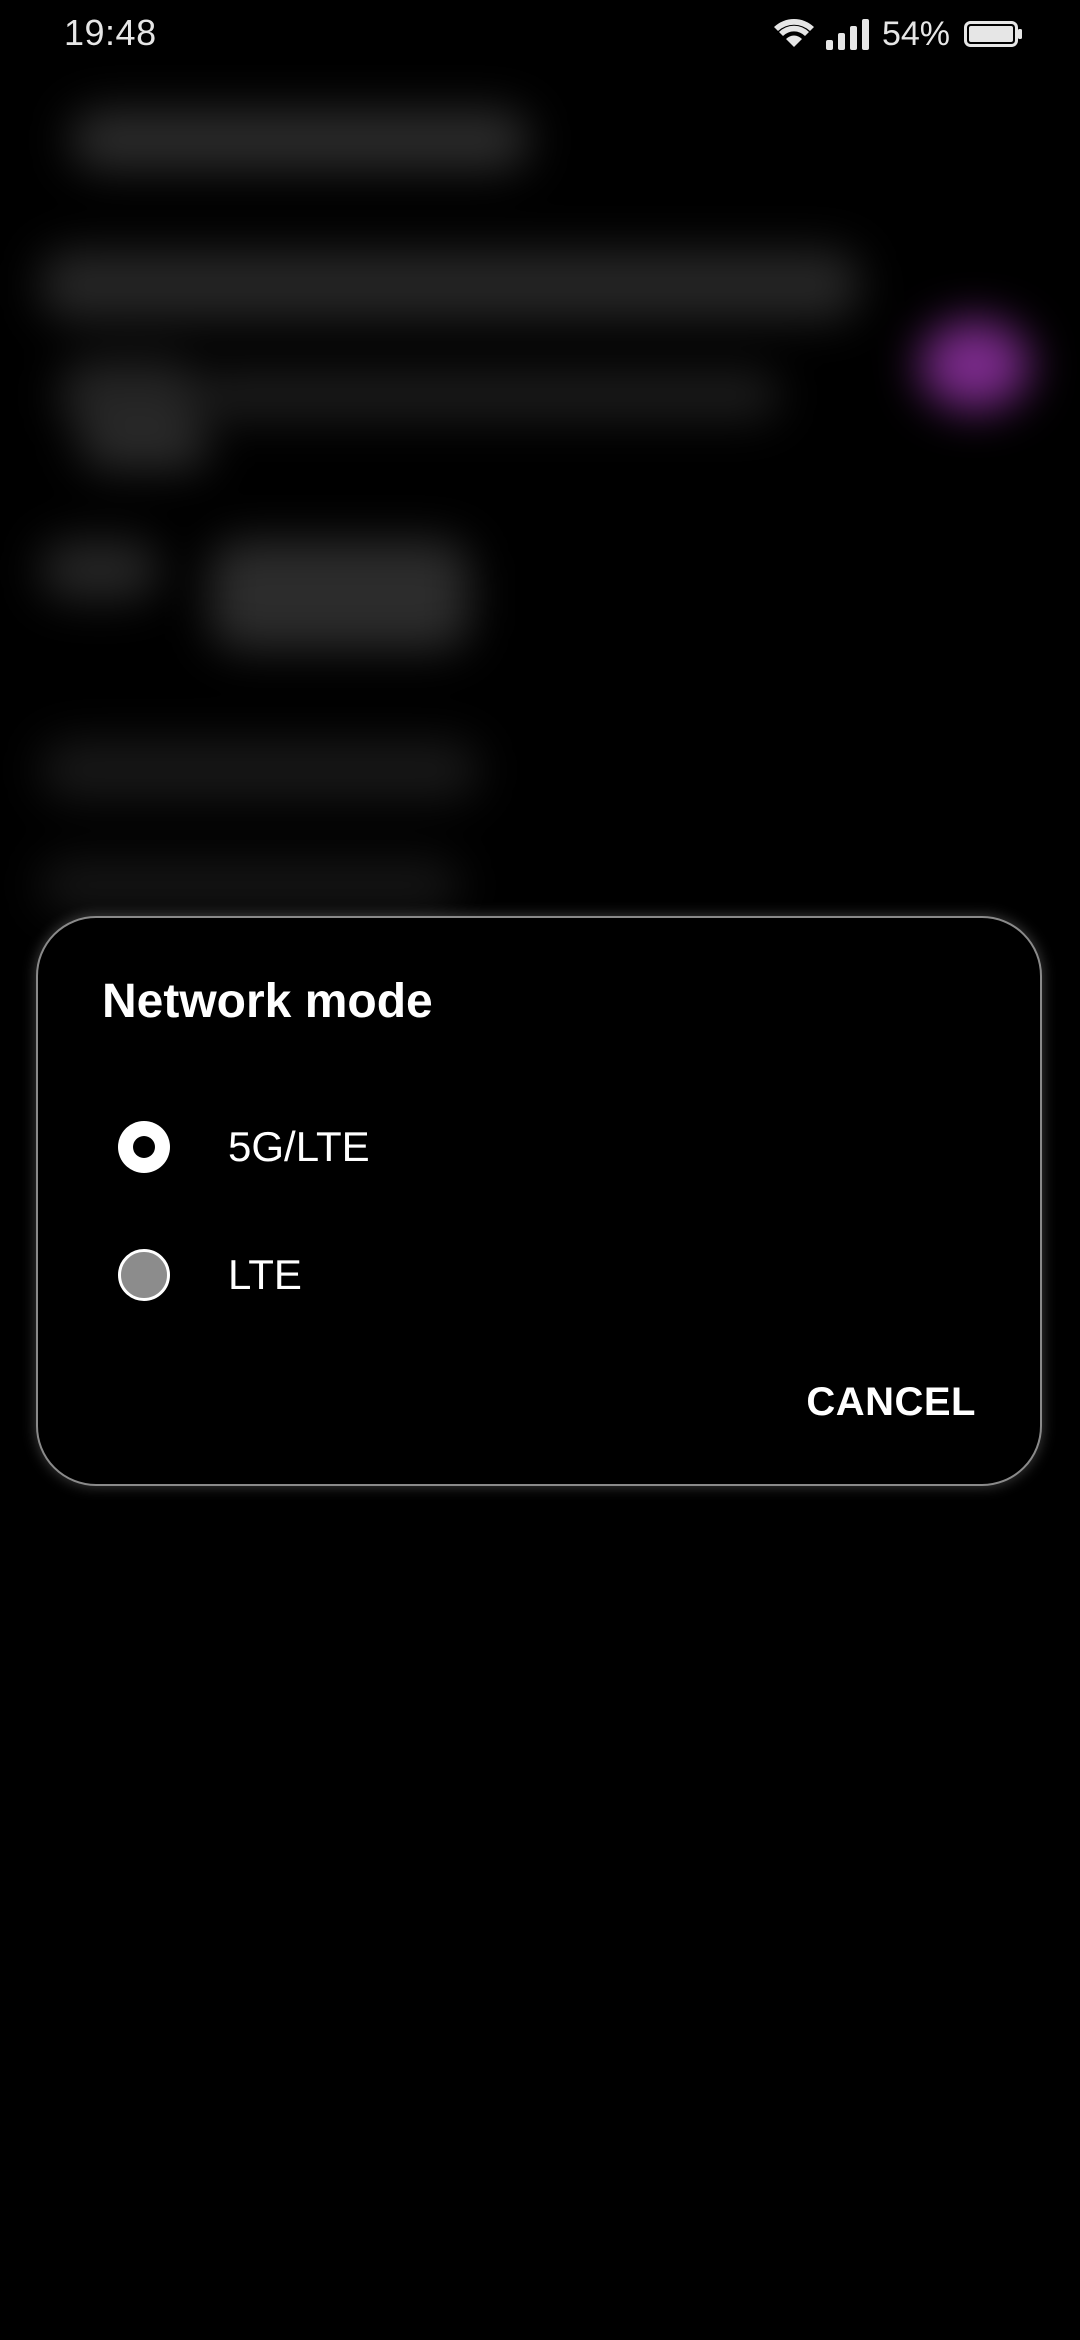 The height and width of the screenshot is (2340, 1080). I want to click on status-time: 19:48, so click(110, 32).